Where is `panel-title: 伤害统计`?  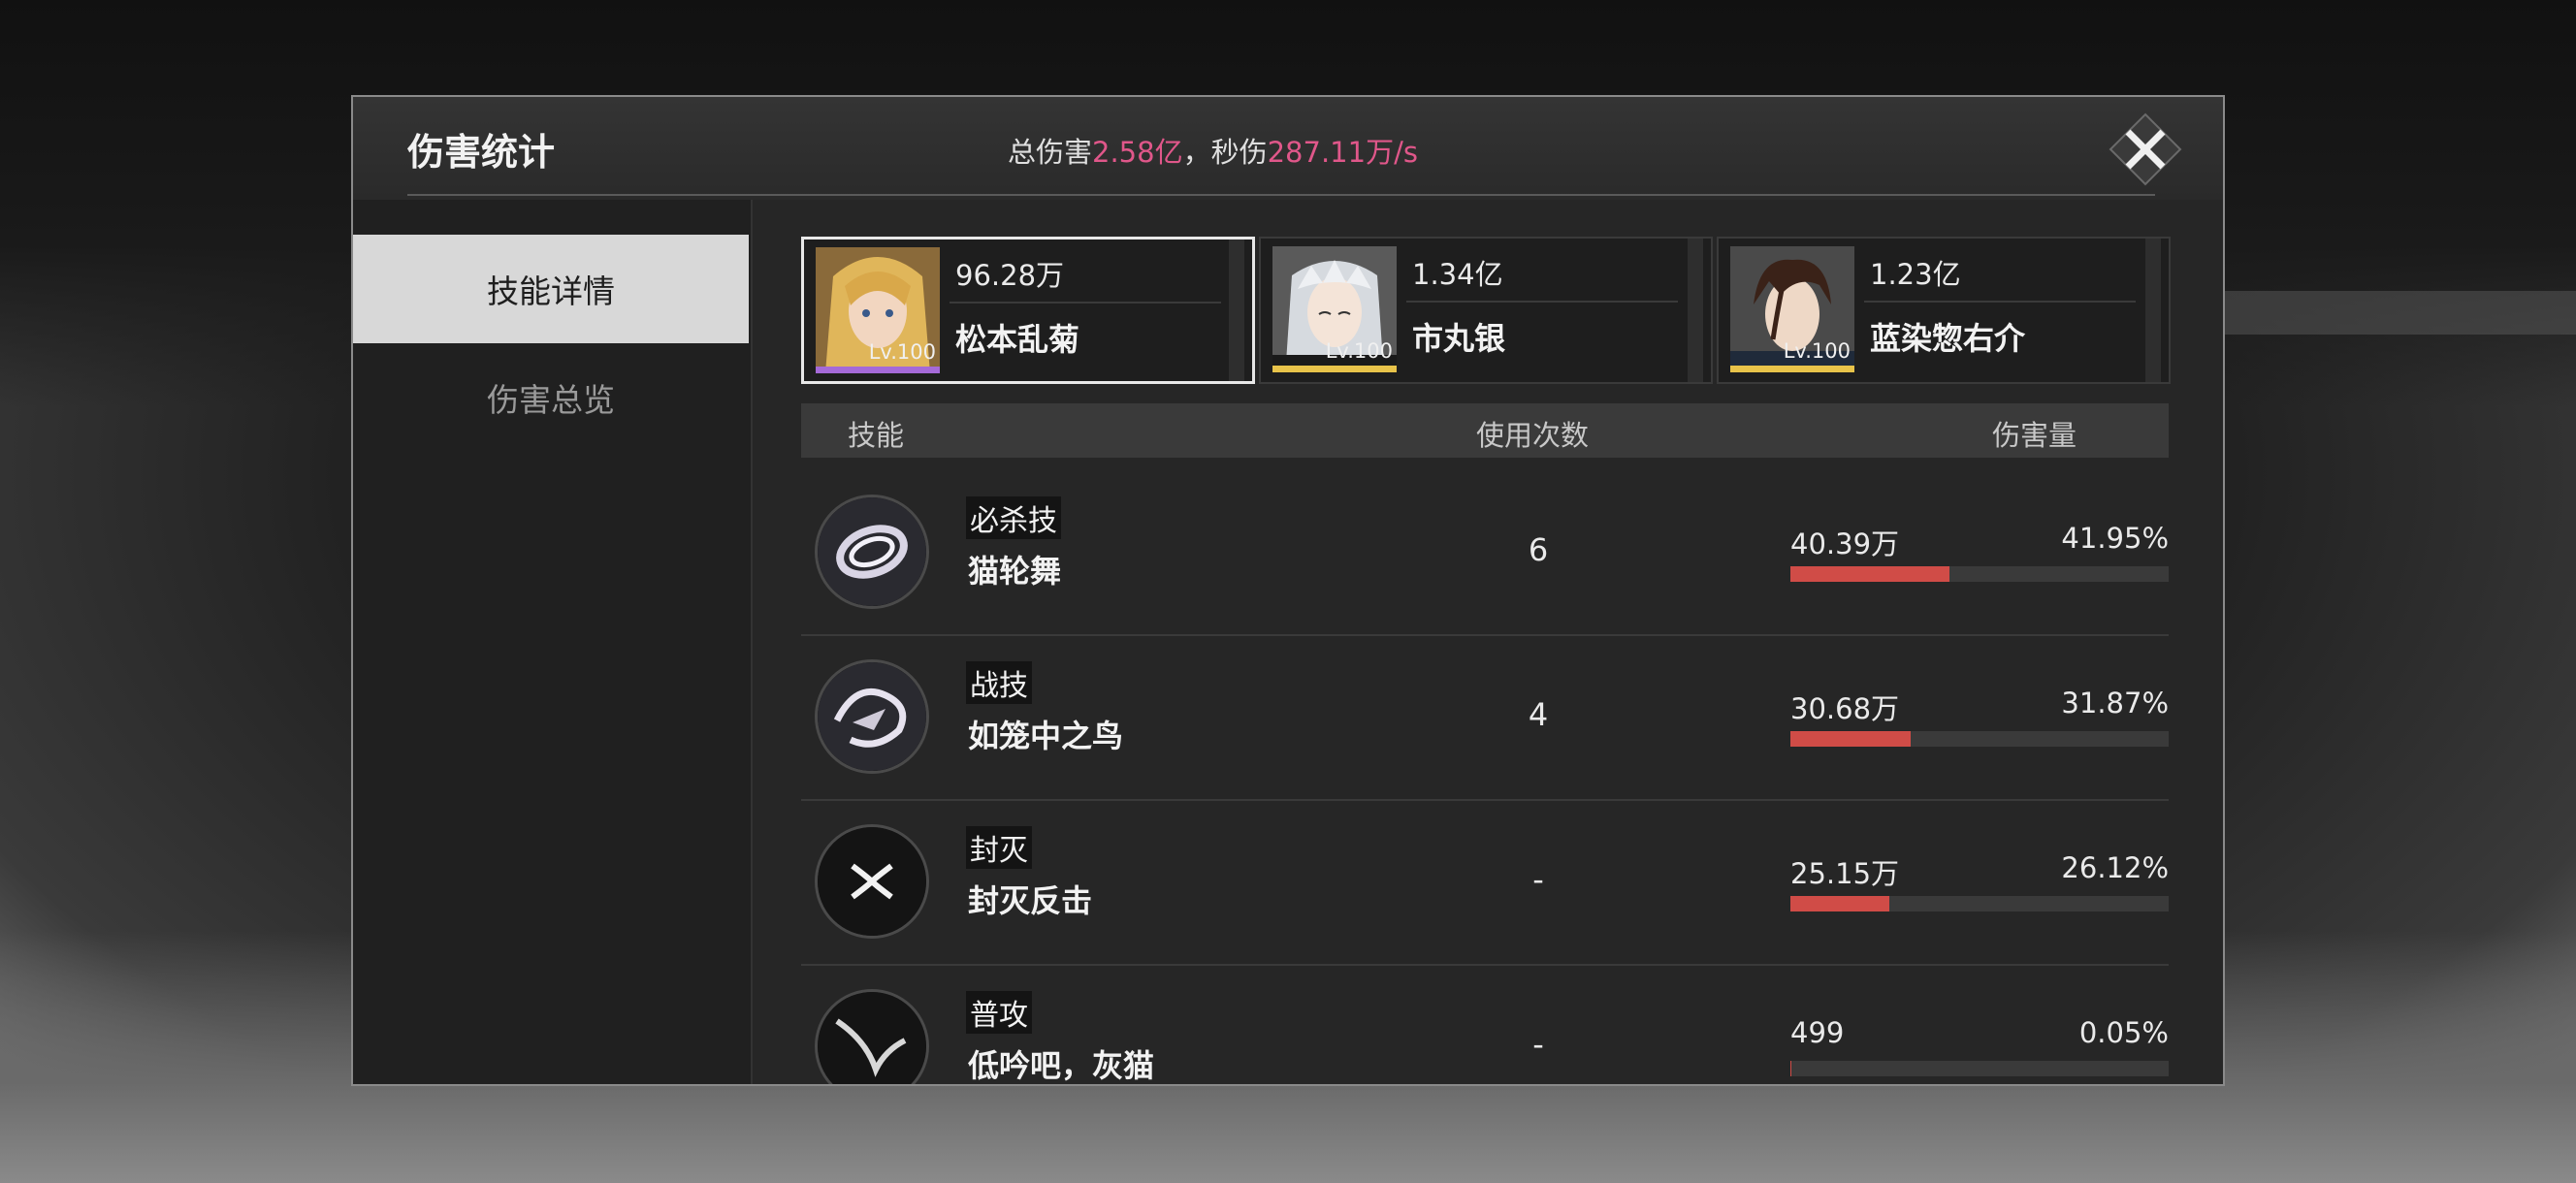 panel-title: 伤害统计 is located at coordinates (481, 152).